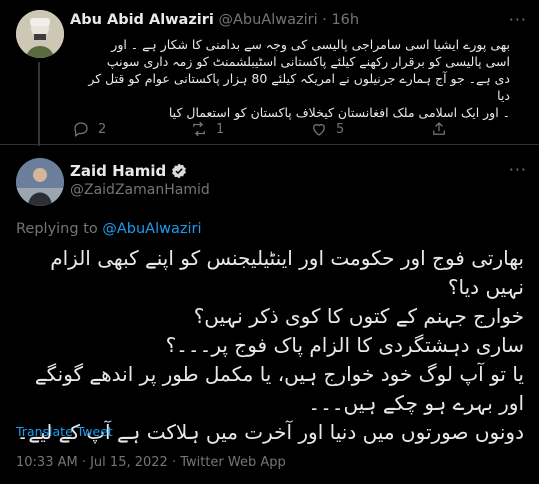 This screenshot has height=484, width=539. What do you see at coordinates (416, 403) in the screenshot?
I see `tweet-line: اور بہرے ہو چکے ہیں۔۔۔` at bounding box center [416, 403].